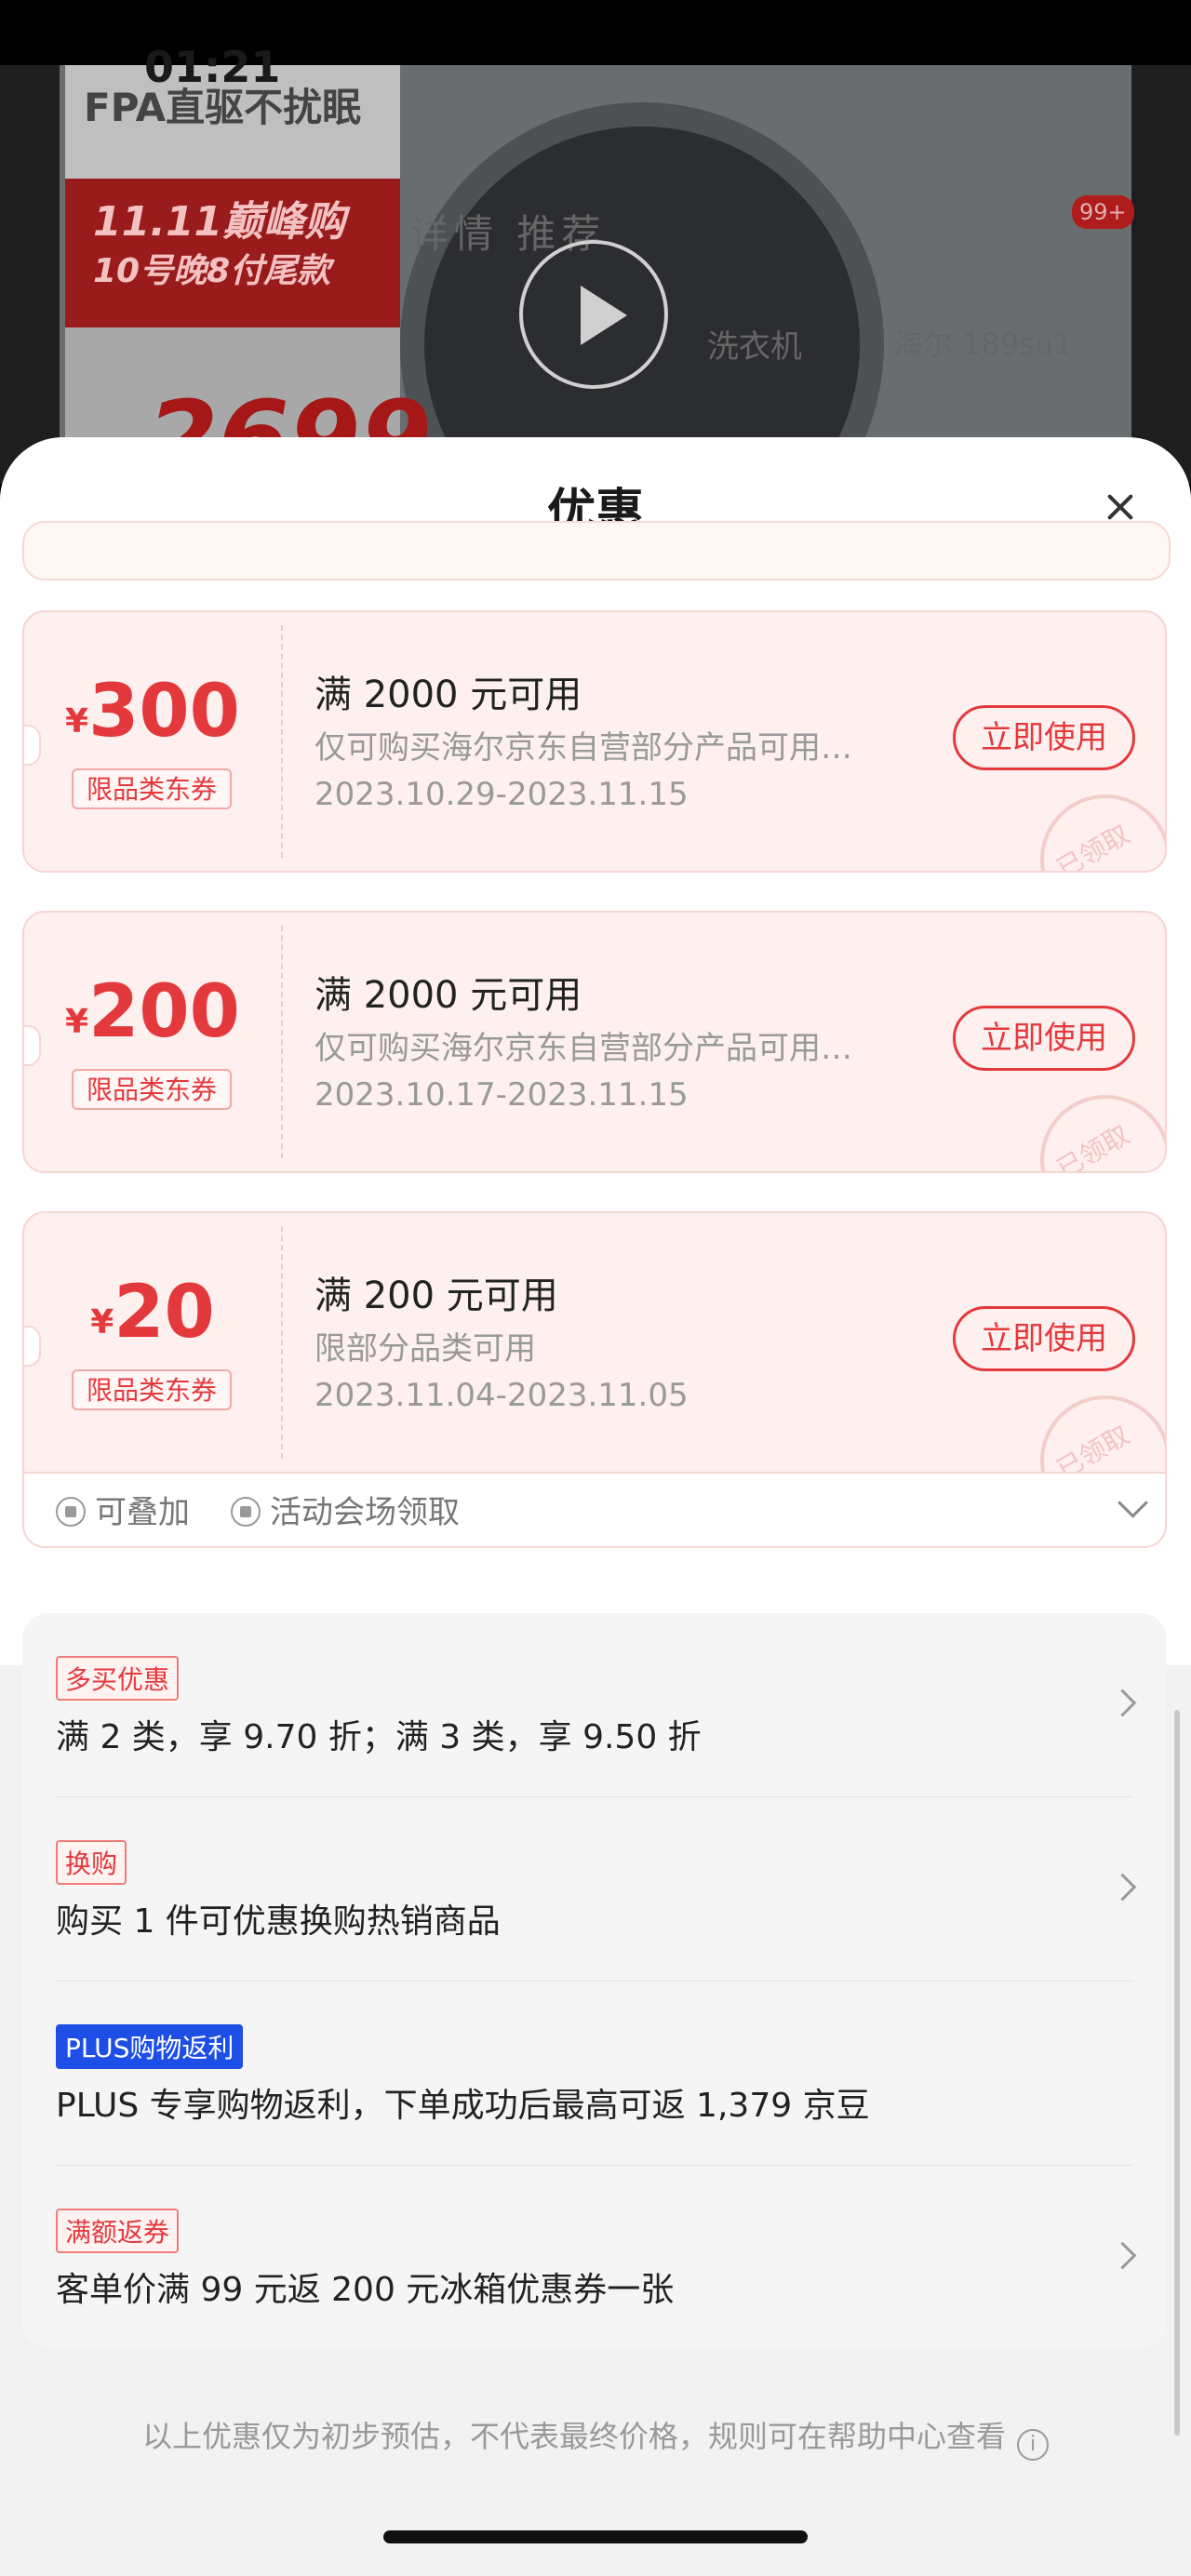 This screenshot has width=1191, height=2576. What do you see at coordinates (1132, 1503) in the screenshot?
I see `chevron-down-icon` at bounding box center [1132, 1503].